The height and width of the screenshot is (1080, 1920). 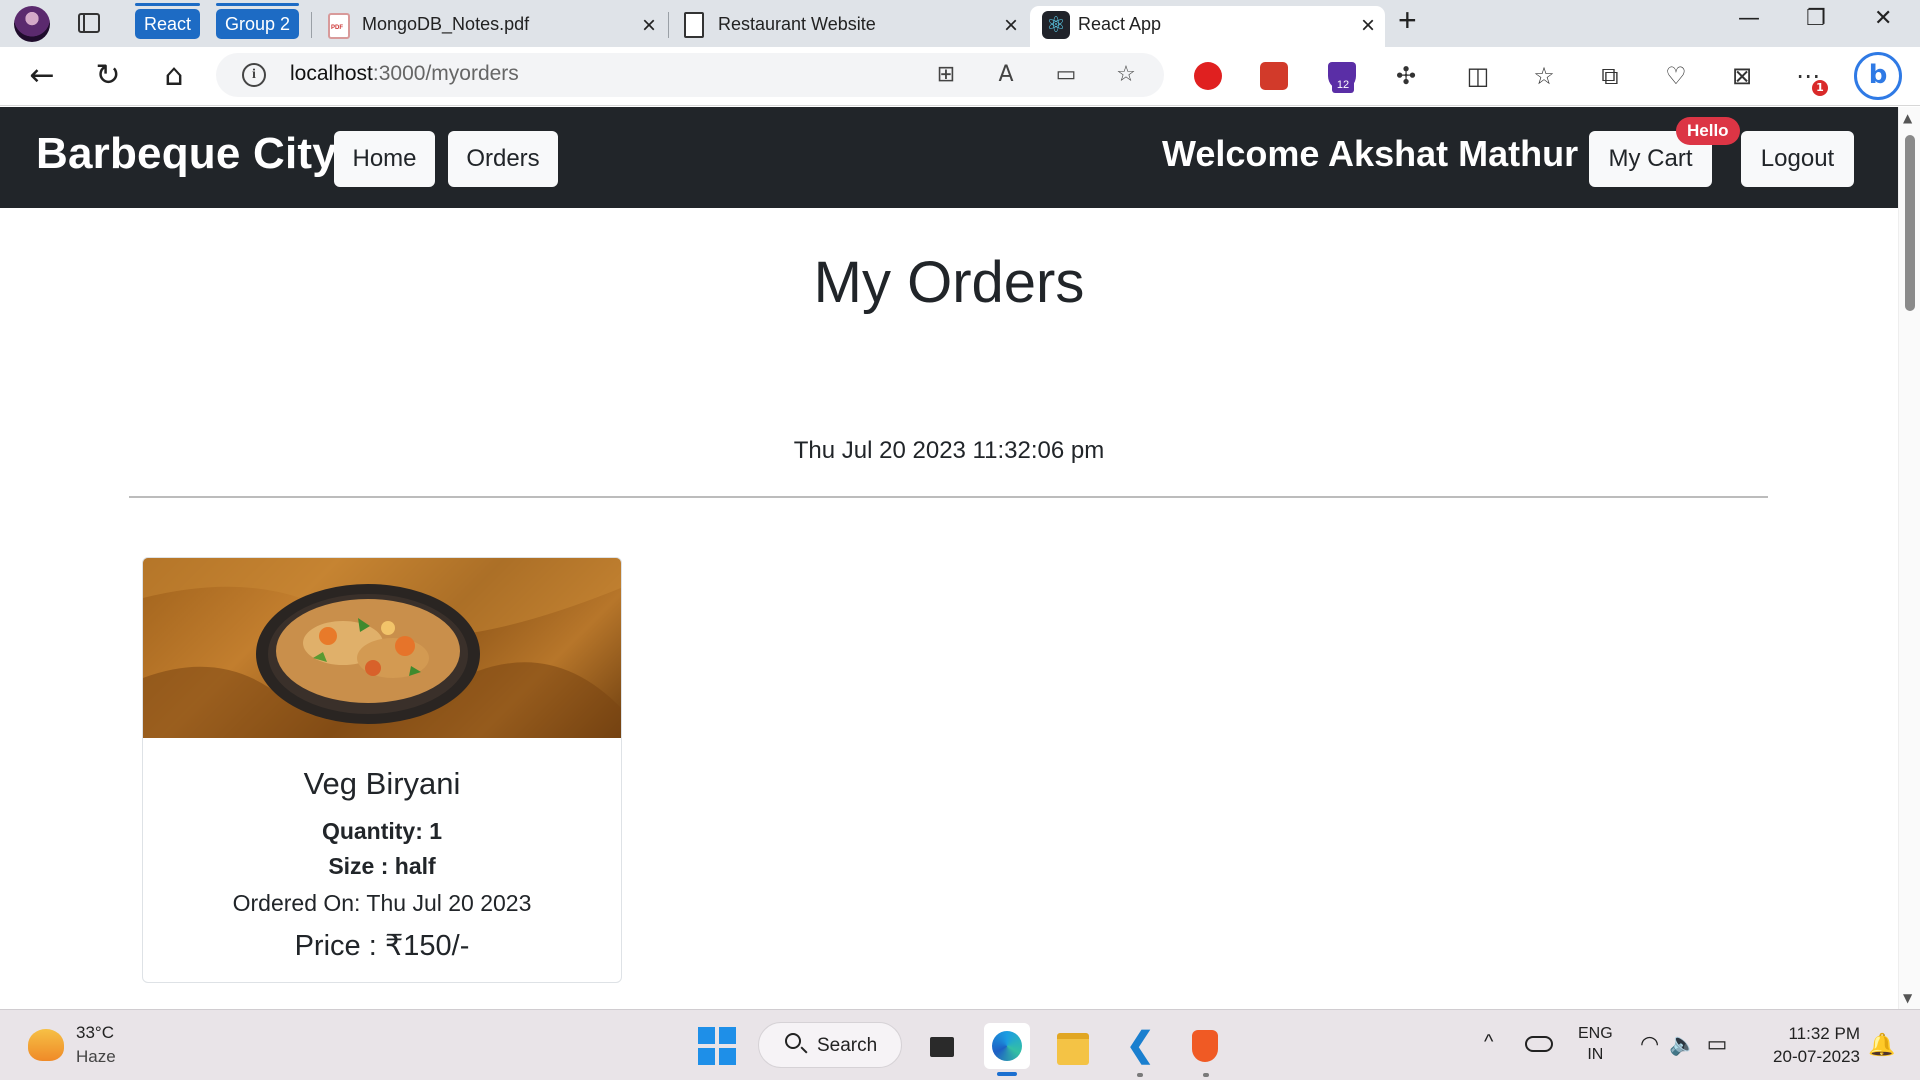 I want to click on system-tray-icons: ◠🔈▭, so click(x=1688, y=1044).